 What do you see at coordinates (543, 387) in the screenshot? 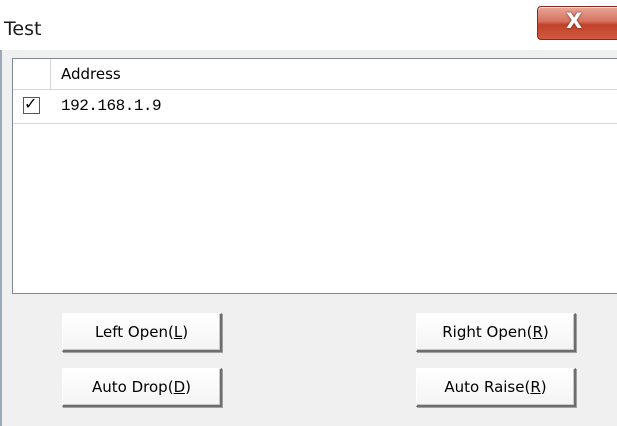
I see `auto-raise-suffix: )` at bounding box center [543, 387].